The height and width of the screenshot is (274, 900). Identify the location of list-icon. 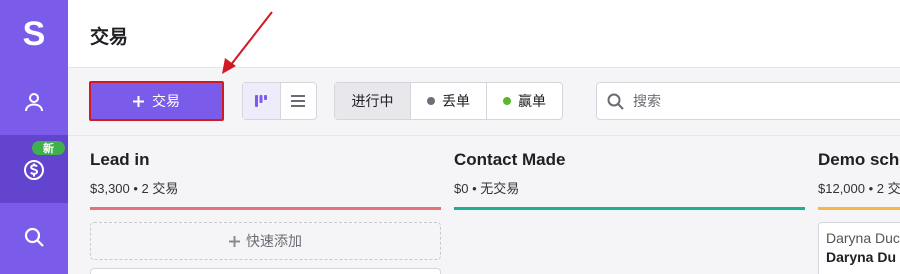
(298, 101).